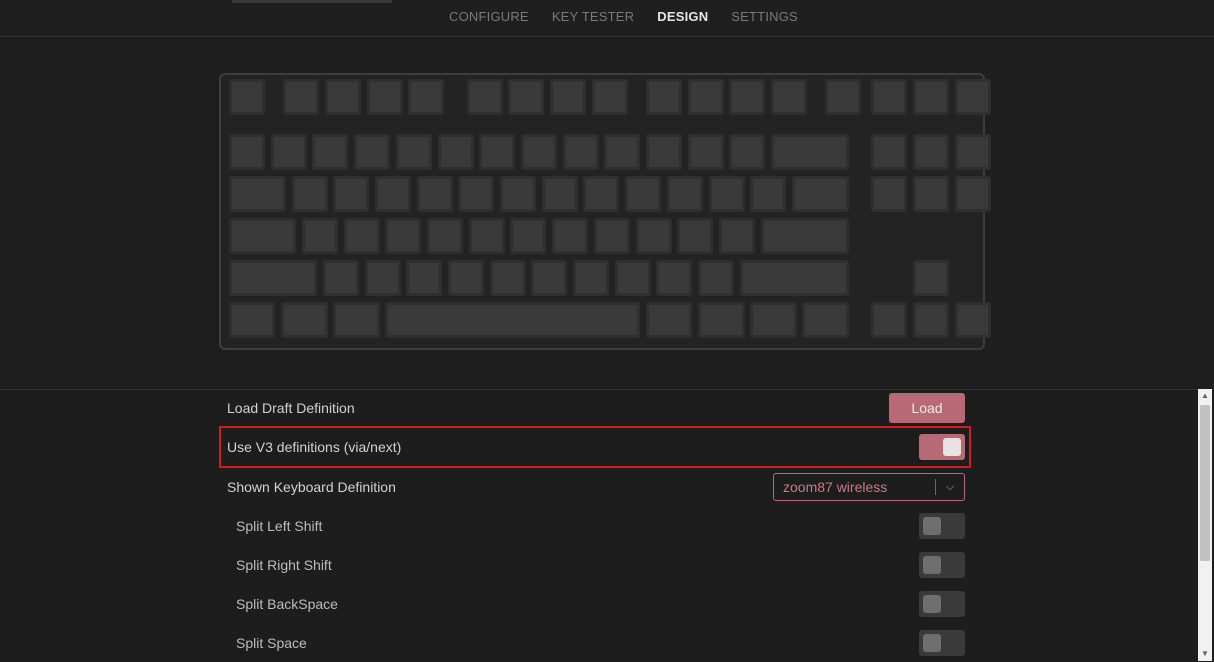  Describe the element at coordinates (835, 487) in the screenshot. I see `keyboard-definition-value: zoom87 wireless` at that location.